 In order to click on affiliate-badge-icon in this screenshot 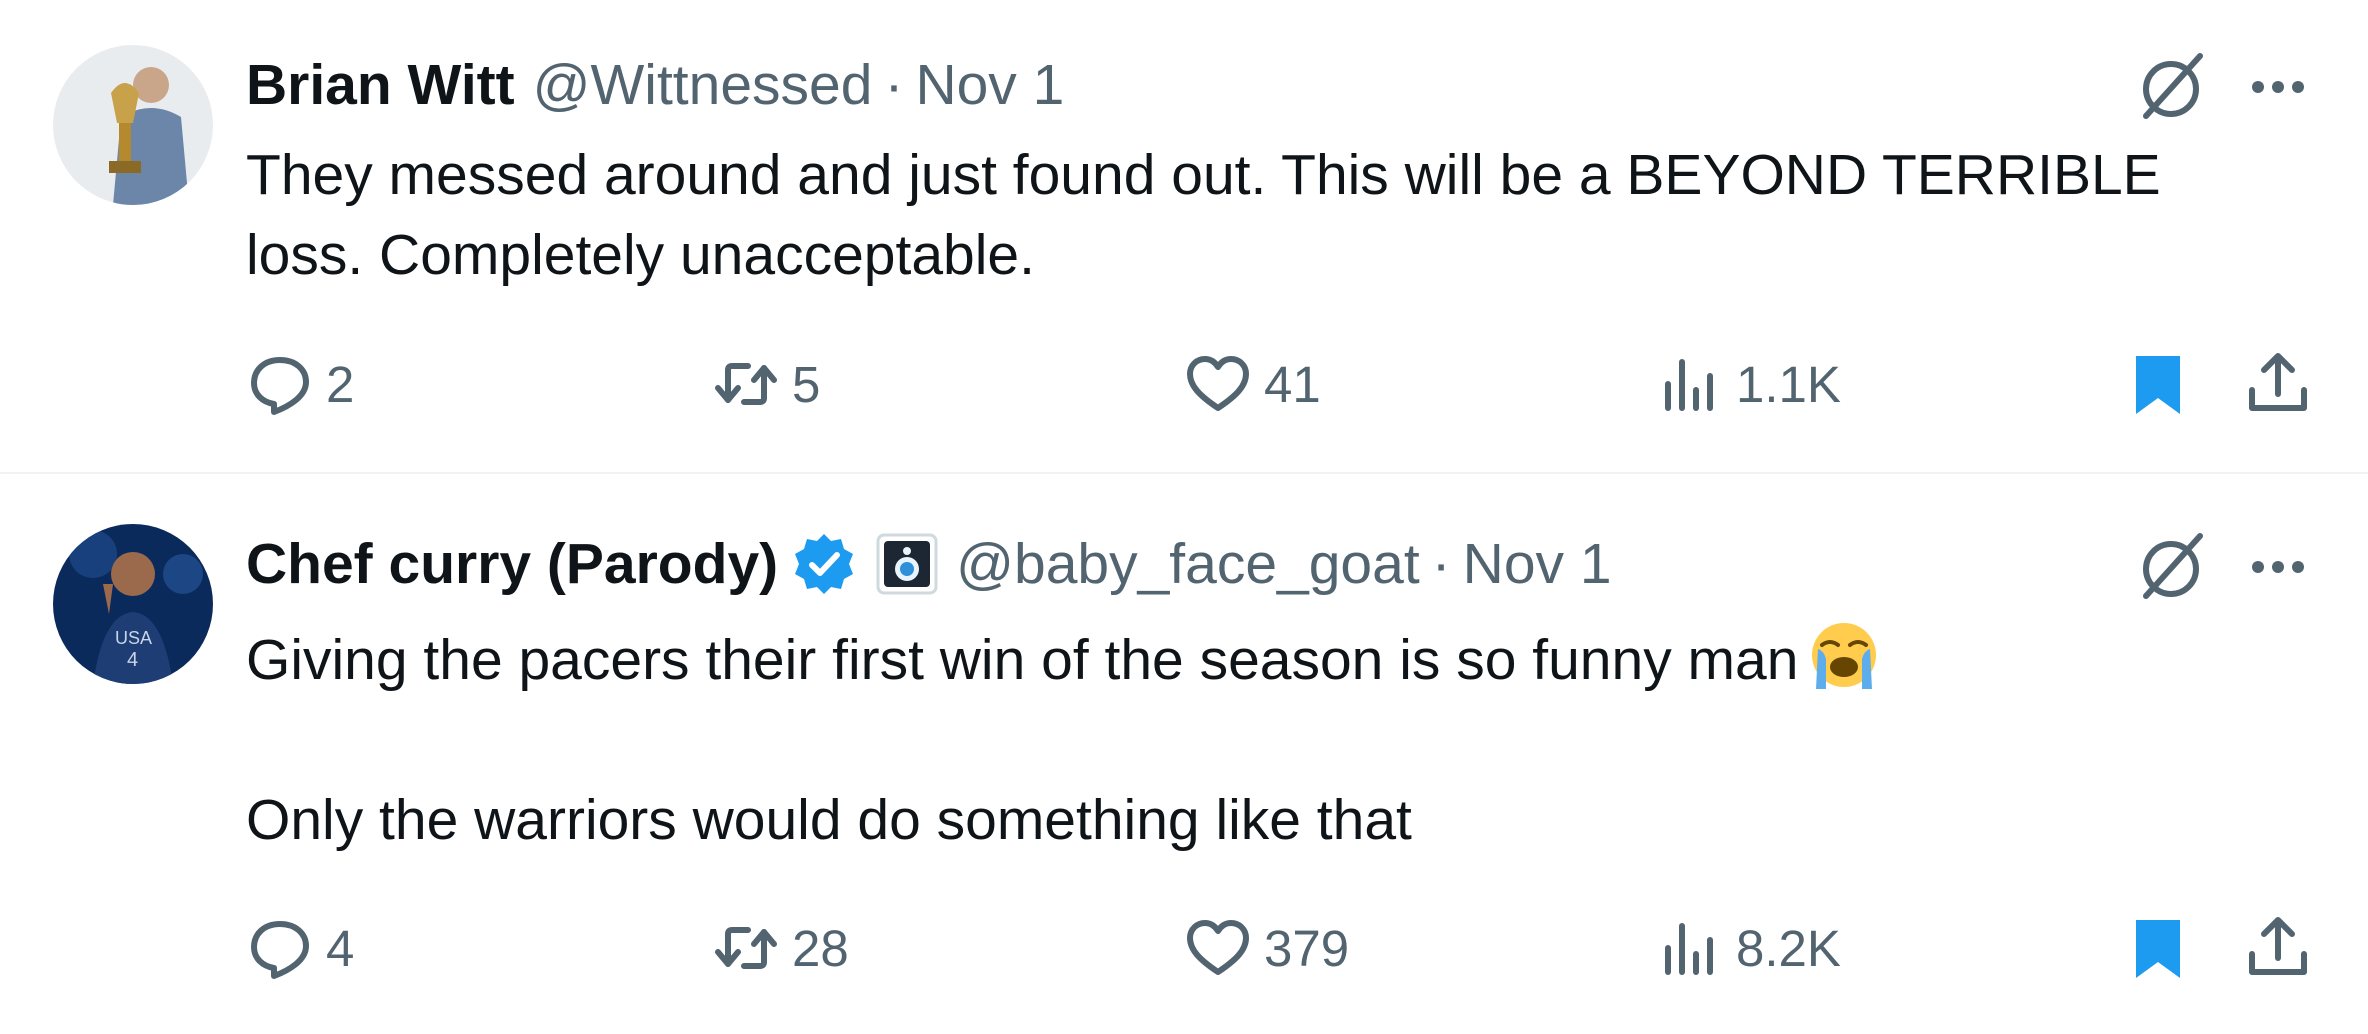, I will do `click(907, 564)`.